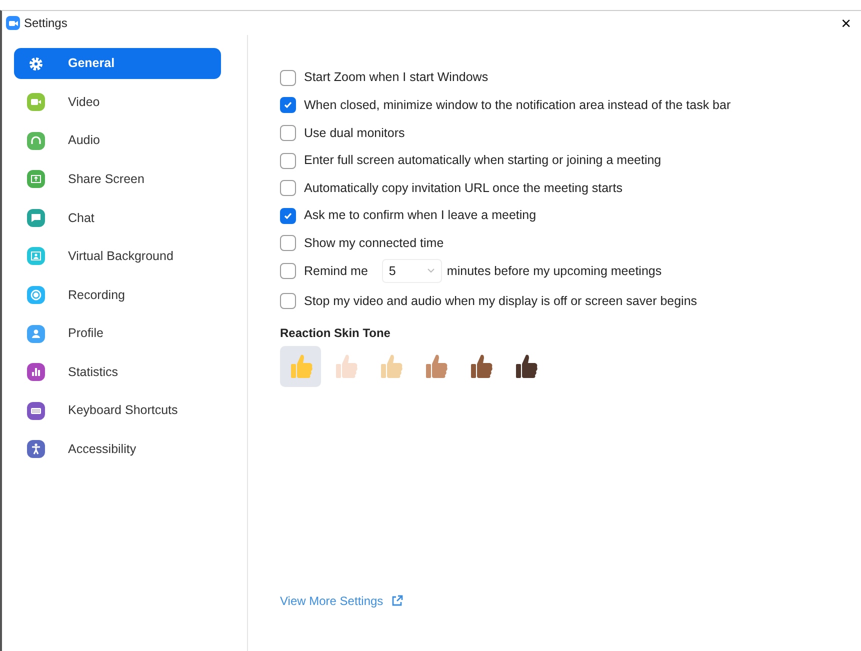 Image resolution: width=861 pixels, height=651 pixels. I want to click on sidebar-item: Recording, so click(117, 295).